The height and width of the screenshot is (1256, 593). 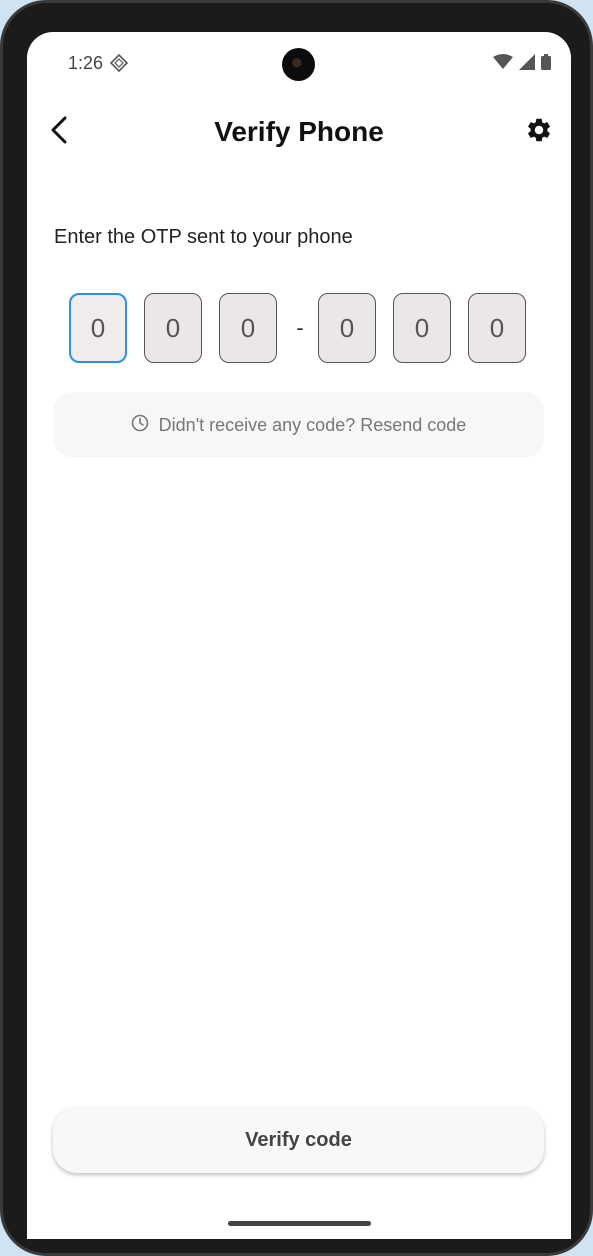 What do you see at coordinates (86, 63) in the screenshot?
I see `status-time: 1:26` at bounding box center [86, 63].